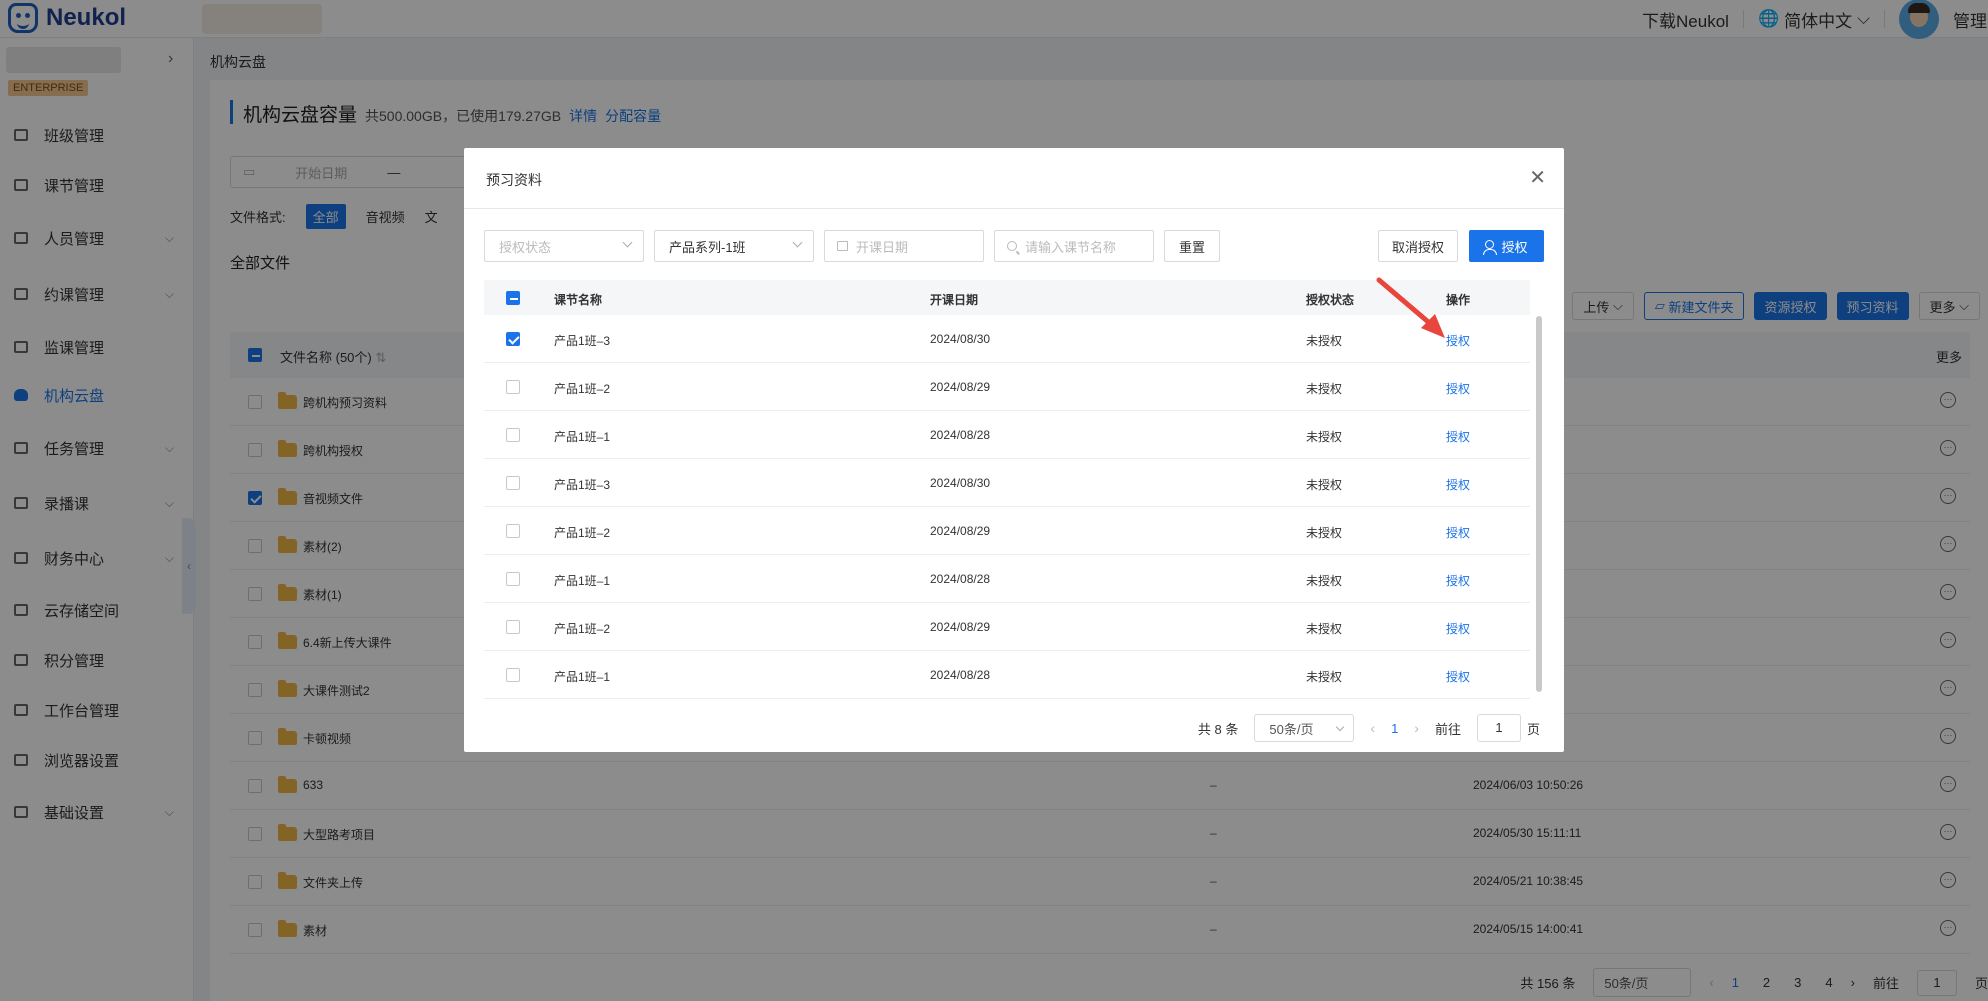 The height and width of the screenshot is (1001, 1988). What do you see at coordinates (1394, 728) in the screenshot?
I see `current-page: 1` at bounding box center [1394, 728].